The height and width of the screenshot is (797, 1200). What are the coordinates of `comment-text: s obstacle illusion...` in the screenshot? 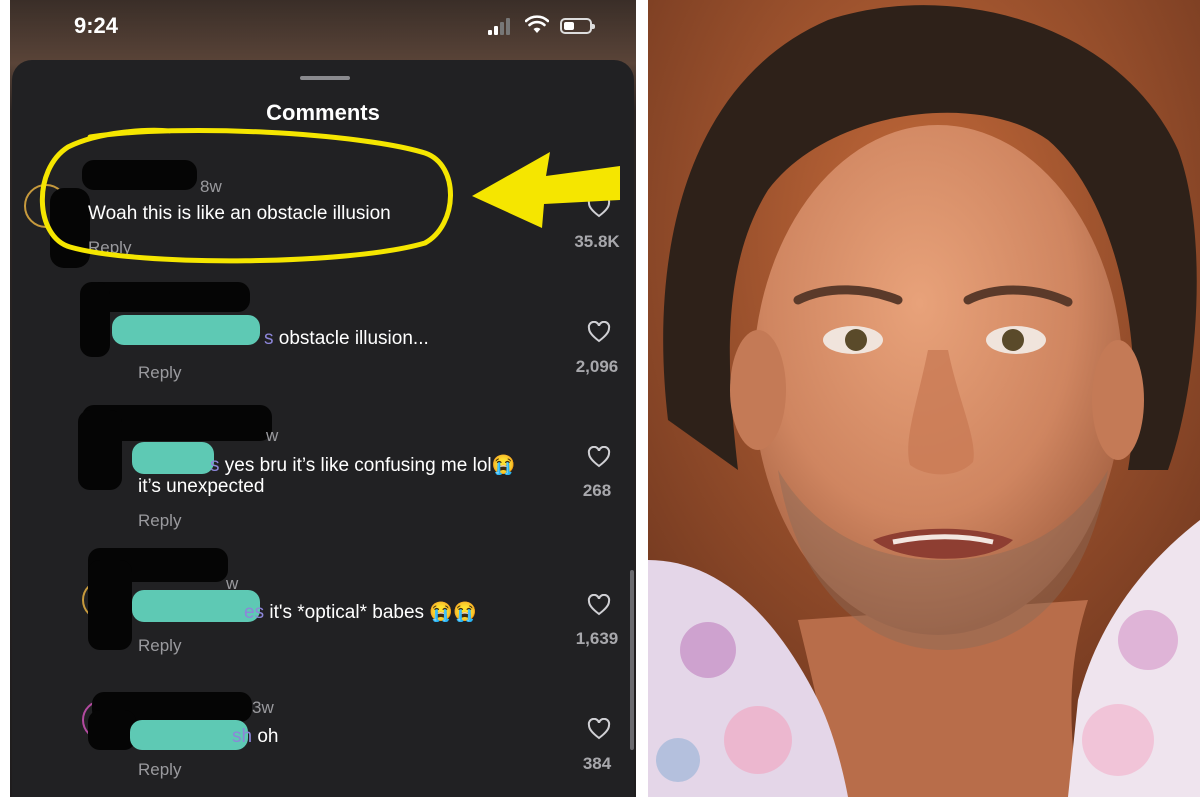 It's located at (346, 338).